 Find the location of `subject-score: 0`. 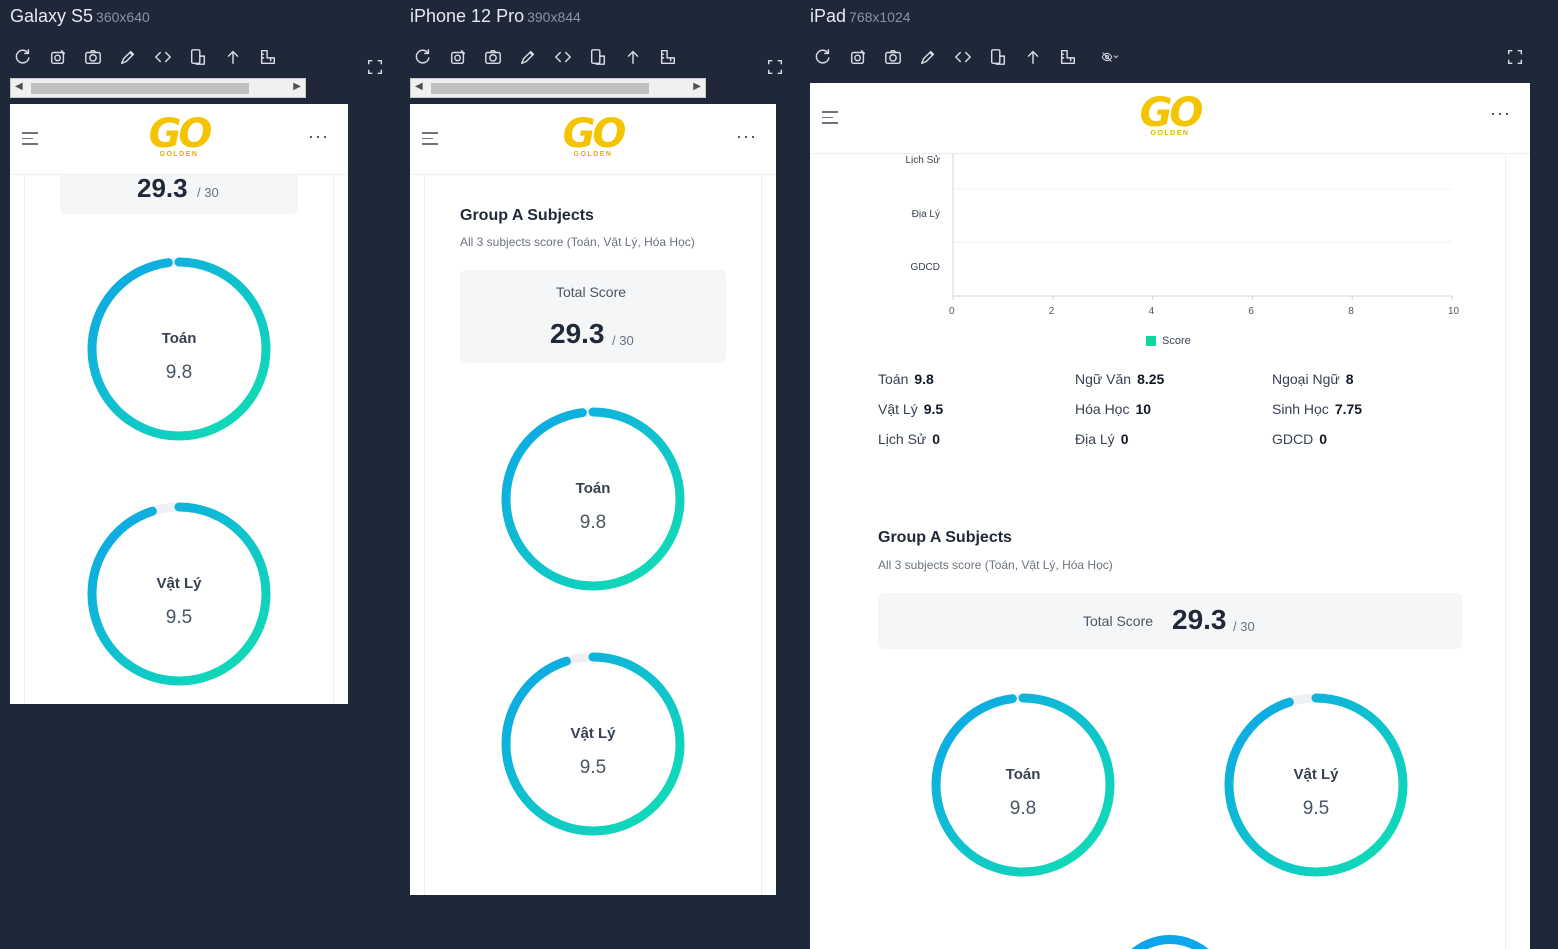

subject-score: 0 is located at coordinates (1323, 439).